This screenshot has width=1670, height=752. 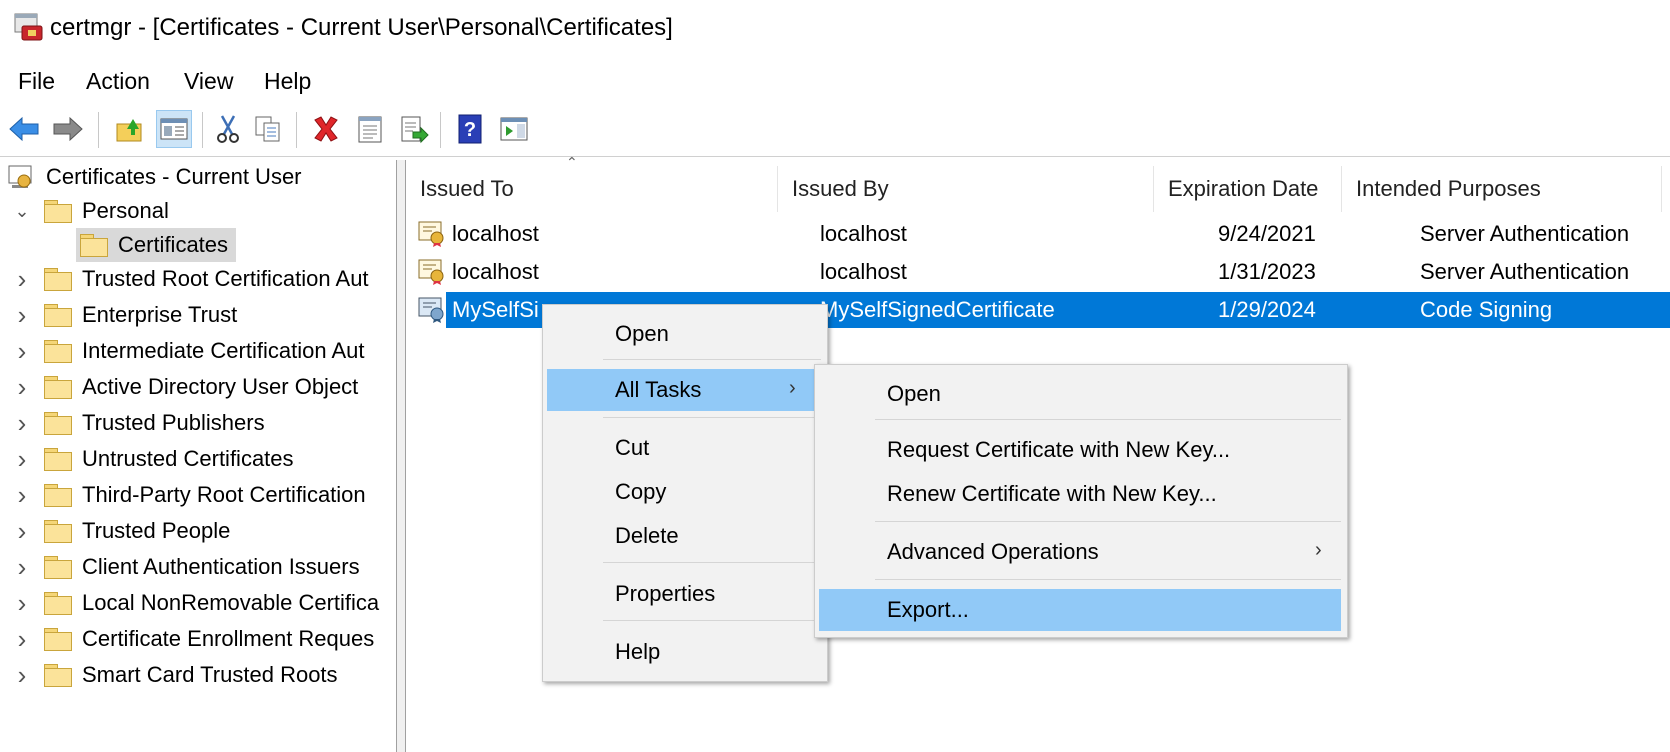 I want to click on help-icon: ?, so click(x=470, y=129).